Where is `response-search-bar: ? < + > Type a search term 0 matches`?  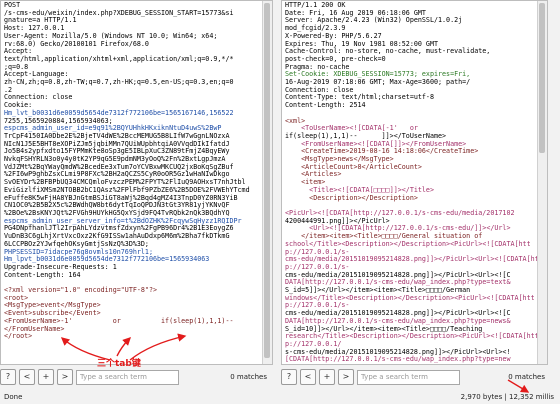 response-search-bar: ? < + > Type a search term 0 matches is located at coordinates (415, 377).